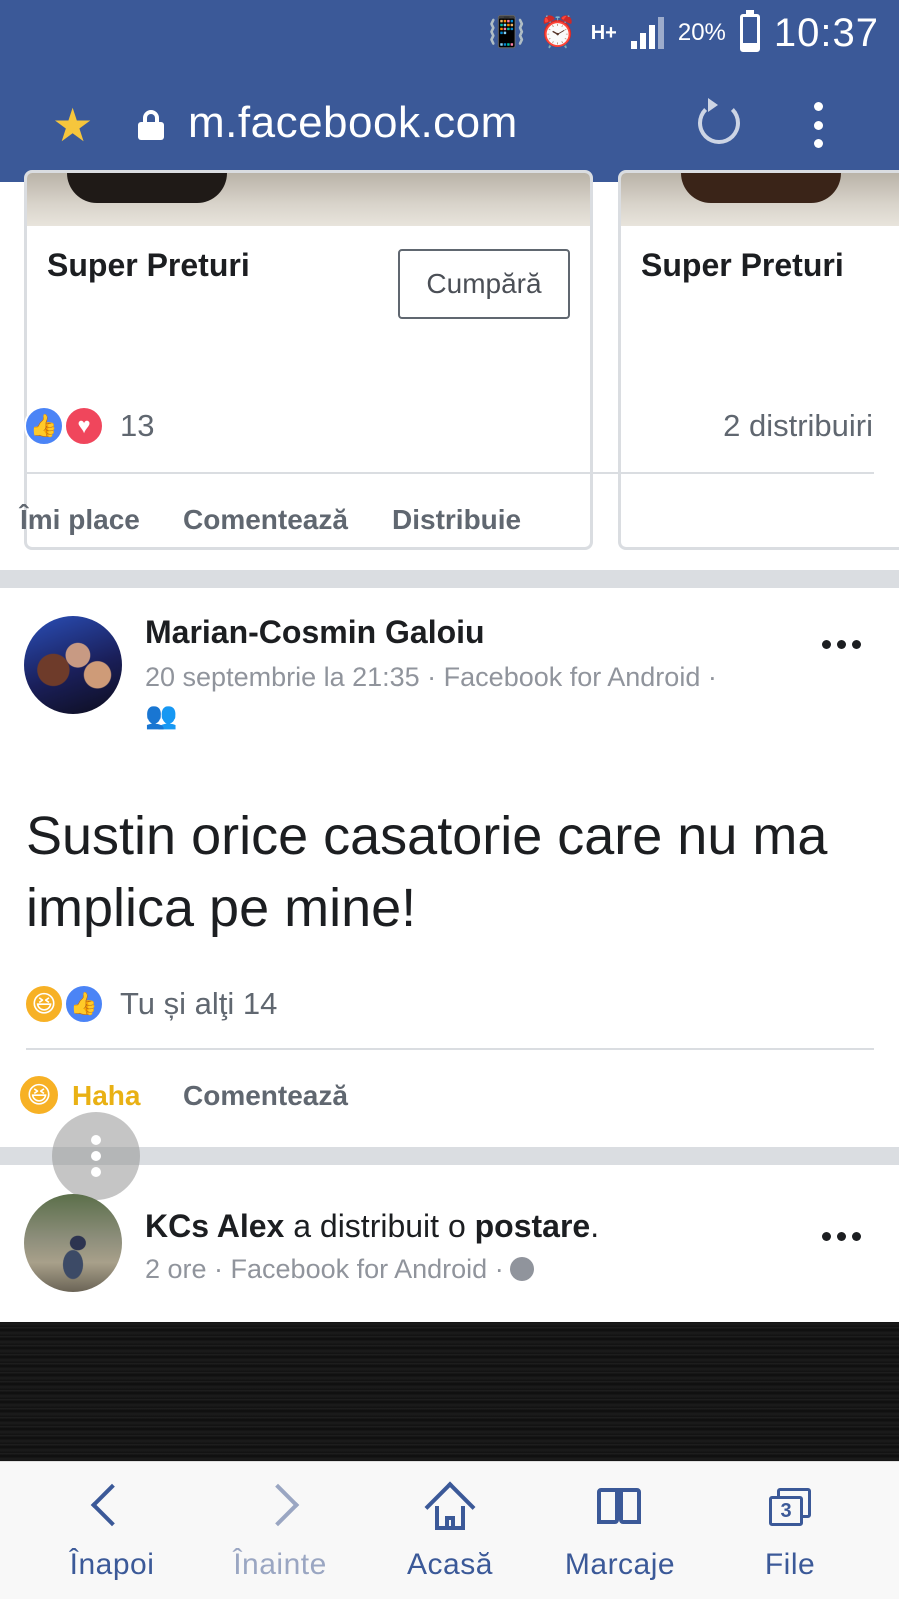 The width and height of the screenshot is (899, 1599). What do you see at coordinates (449, 426) in the screenshot?
I see `ad-reactions-row: 👍 ♥ 13 2 distribuiri` at bounding box center [449, 426].